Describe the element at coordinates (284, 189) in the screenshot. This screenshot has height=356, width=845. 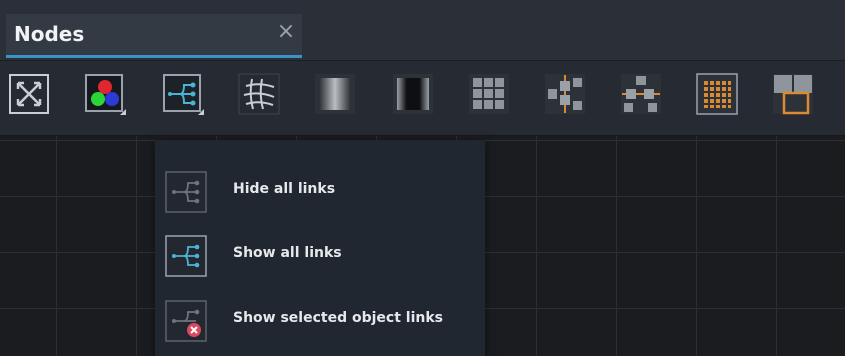
I see `menu-item-label: Hide all links` at that location.